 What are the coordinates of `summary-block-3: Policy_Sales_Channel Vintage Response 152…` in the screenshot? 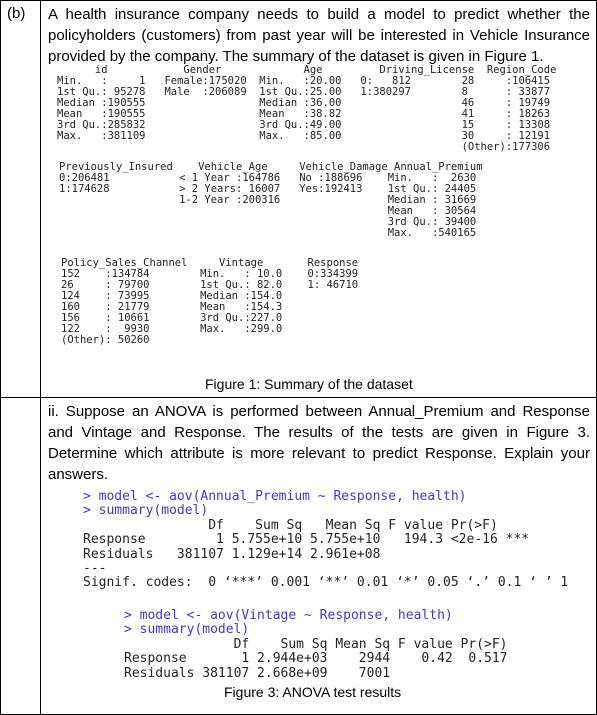 It's located at (209, 302).